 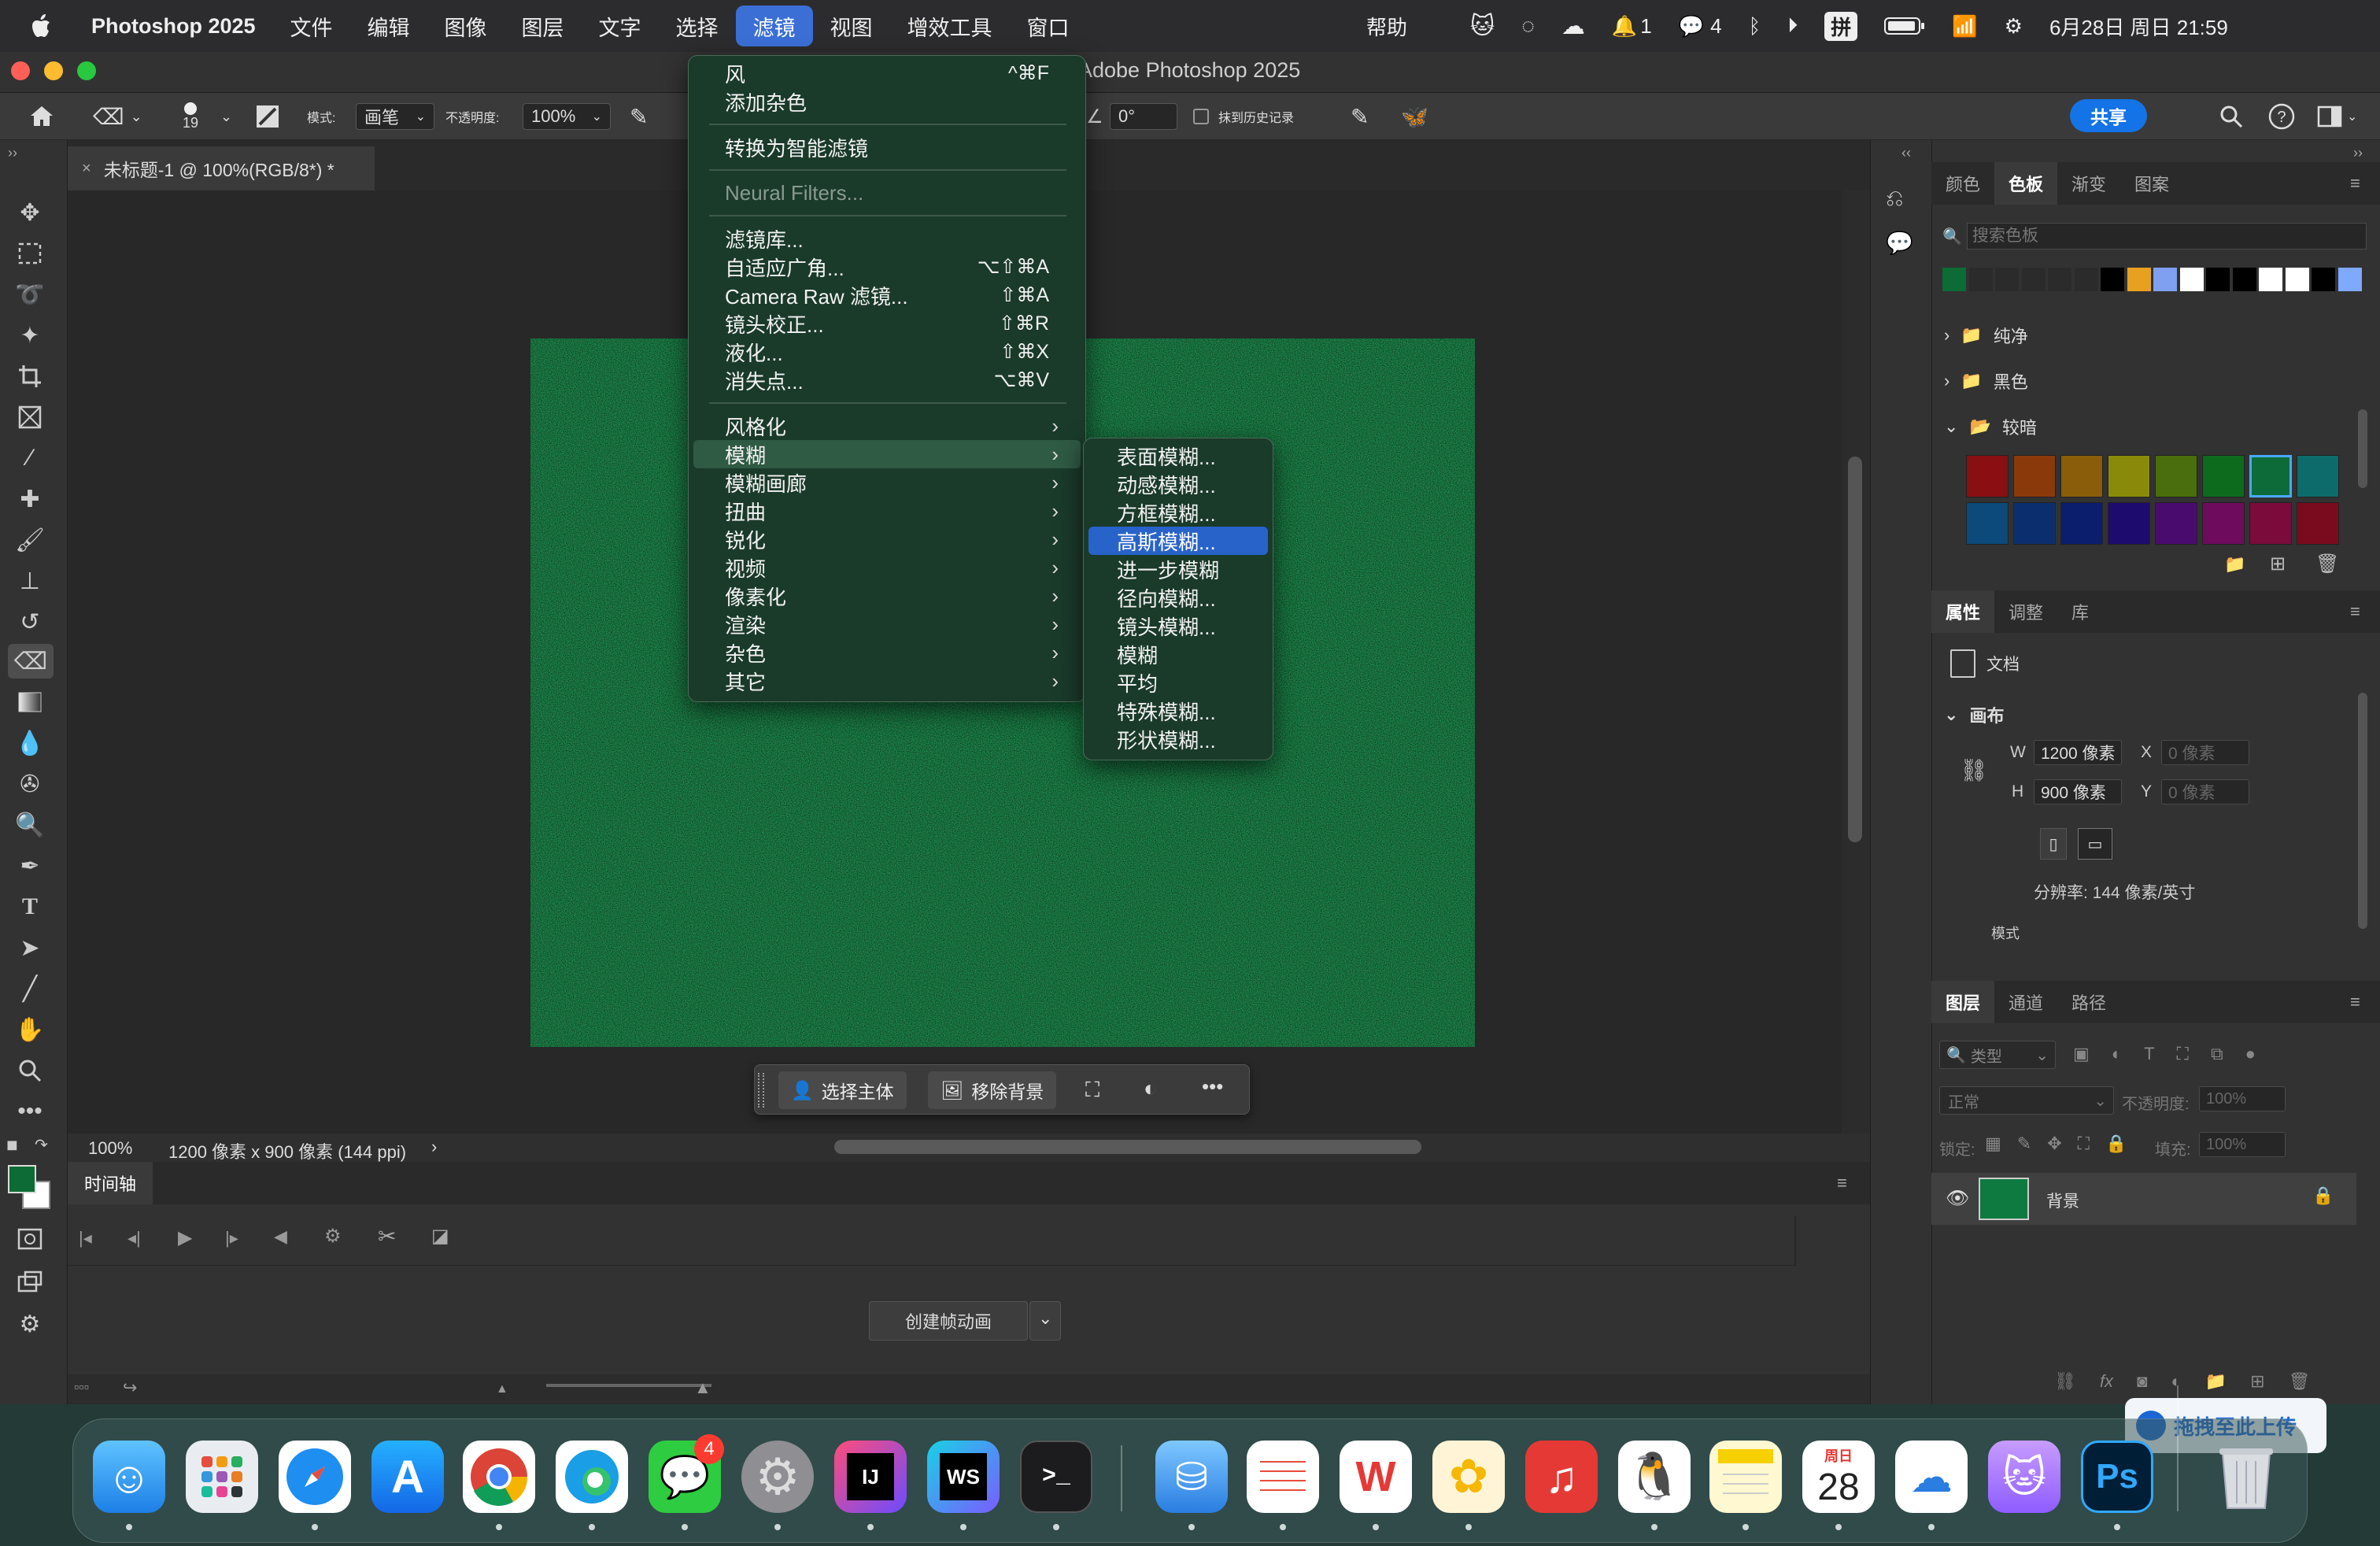 I want to click on dock-system-settings: ⚙, so click(x=777, y=1477).